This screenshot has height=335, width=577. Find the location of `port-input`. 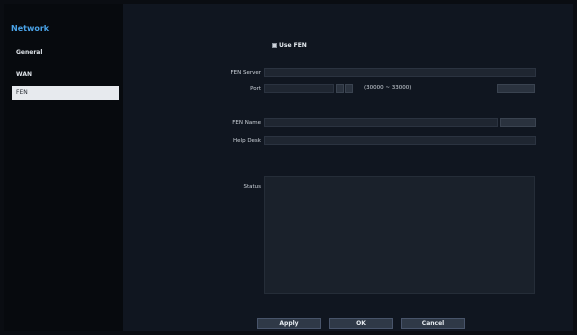

port-input is located at coordinates (299, 88).